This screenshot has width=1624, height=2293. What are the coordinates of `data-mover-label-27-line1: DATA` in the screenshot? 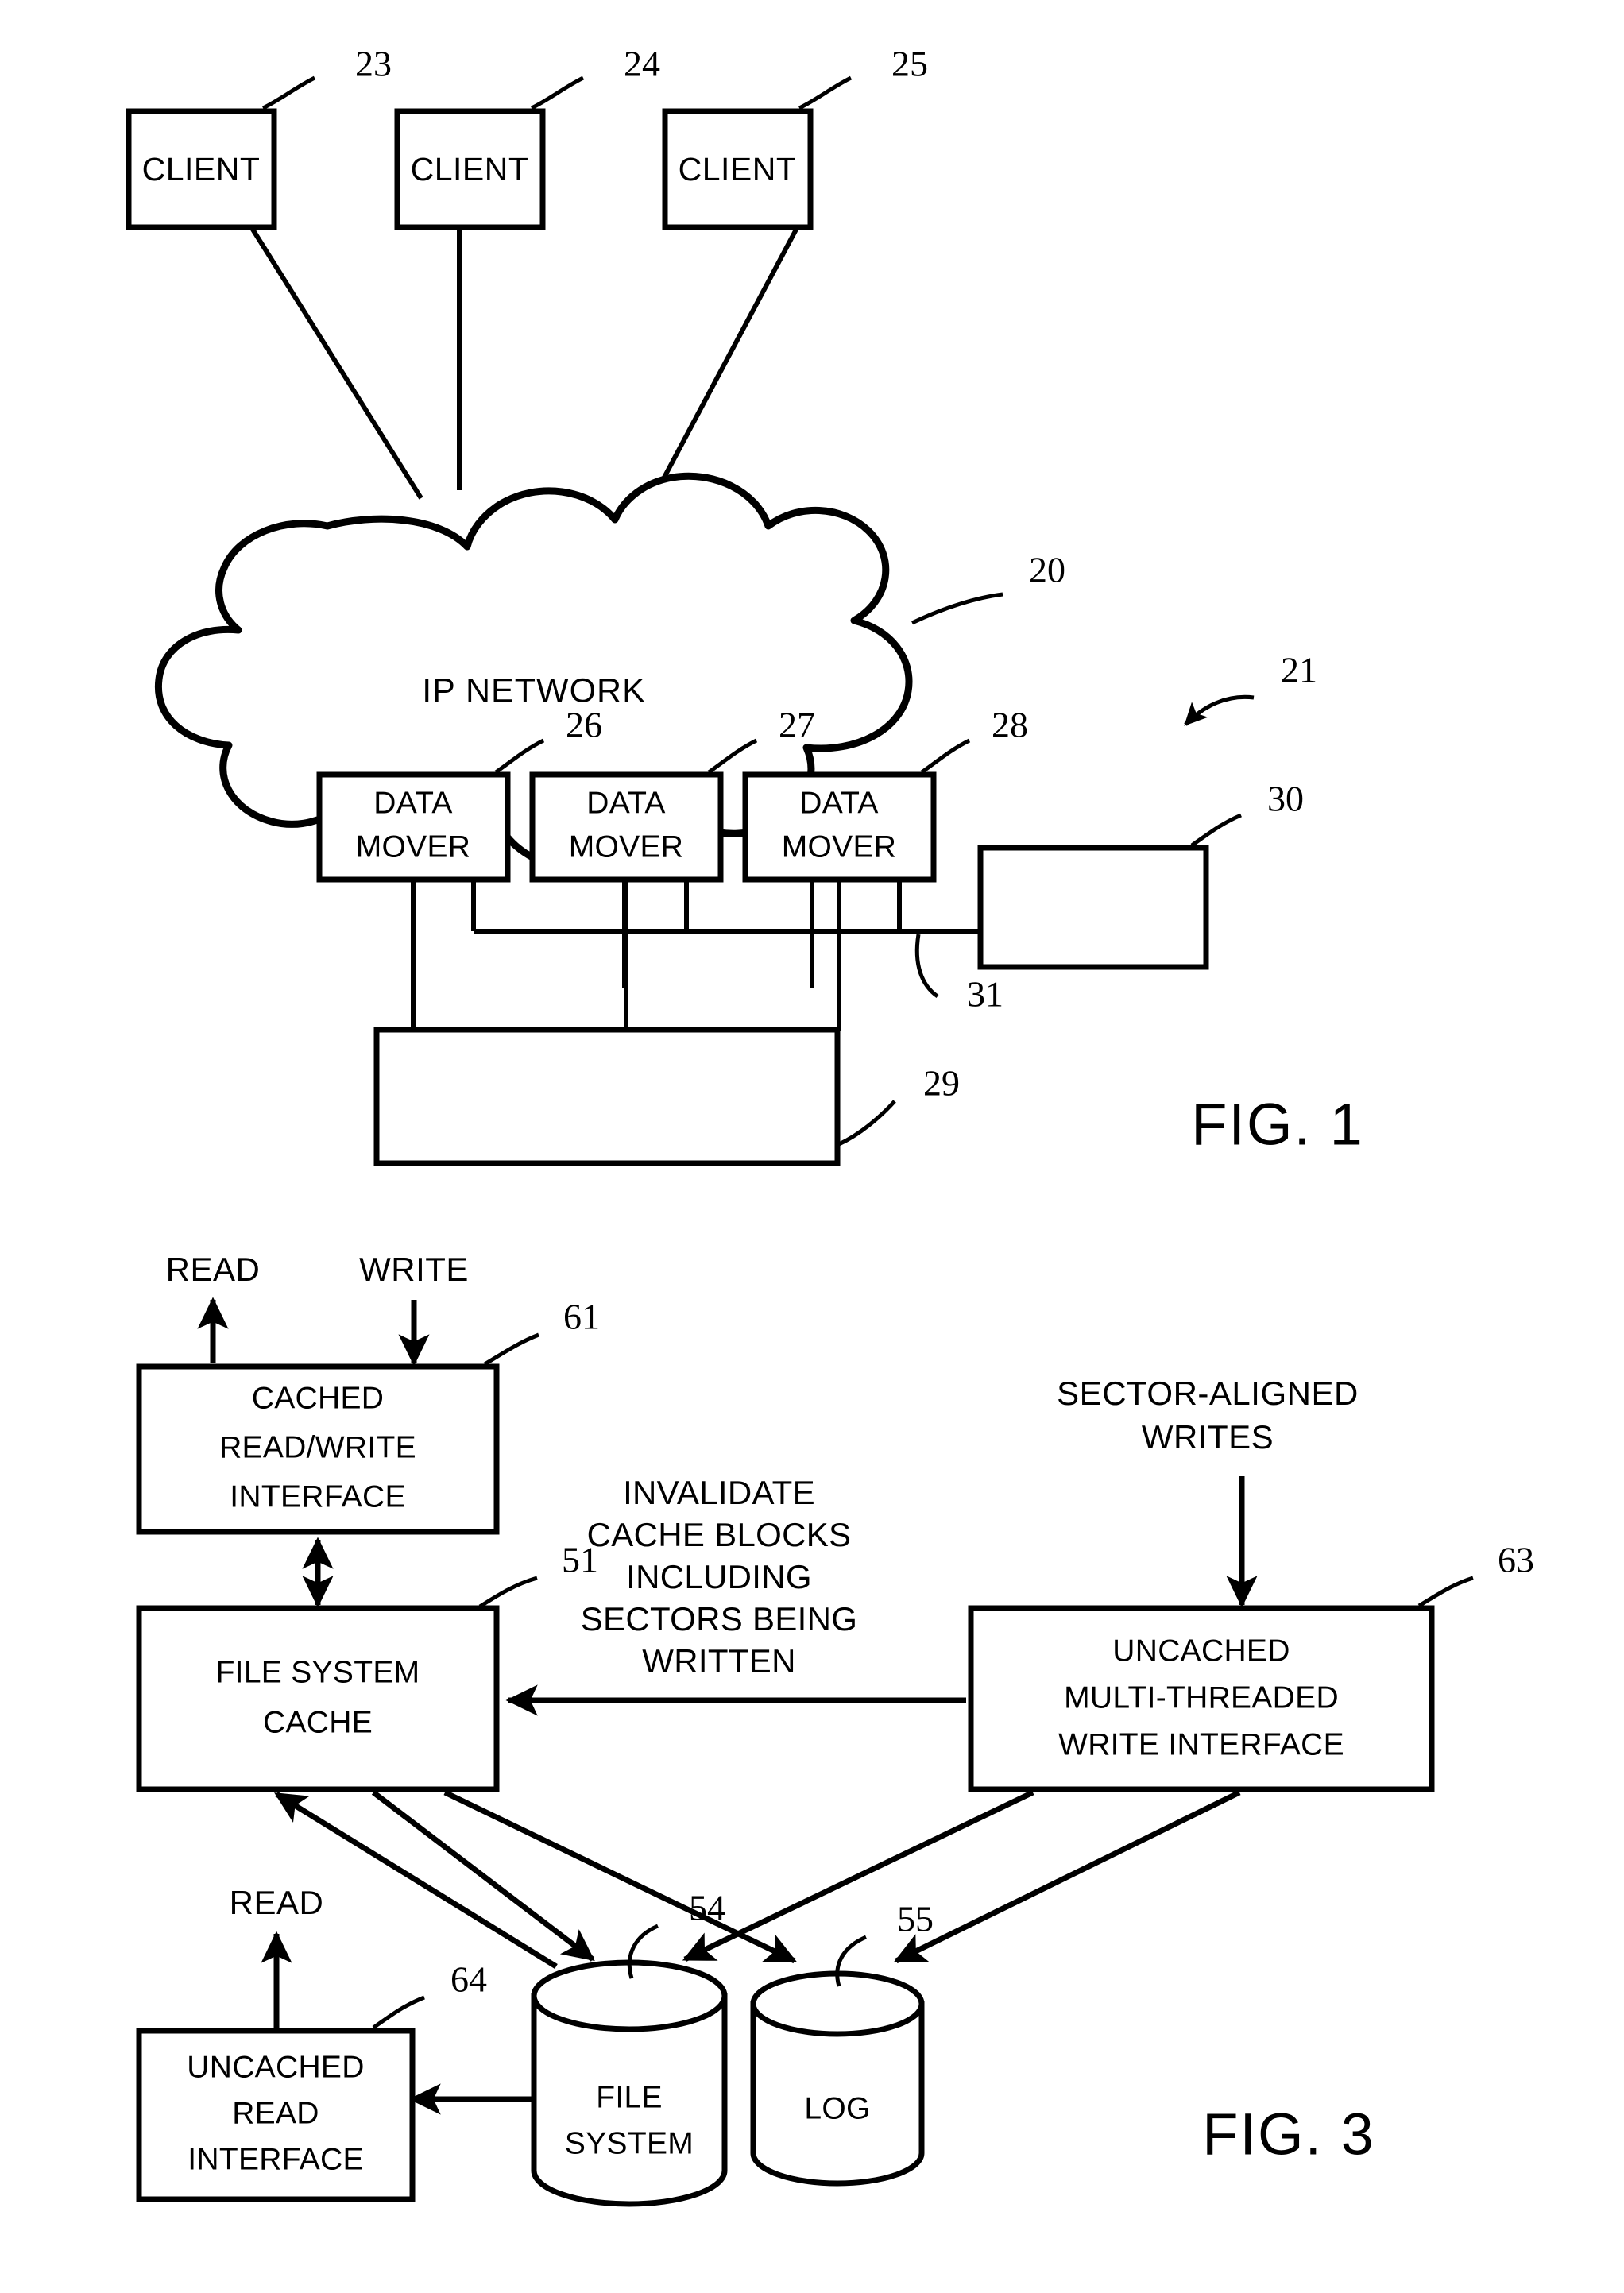 It's located at (625, 803).